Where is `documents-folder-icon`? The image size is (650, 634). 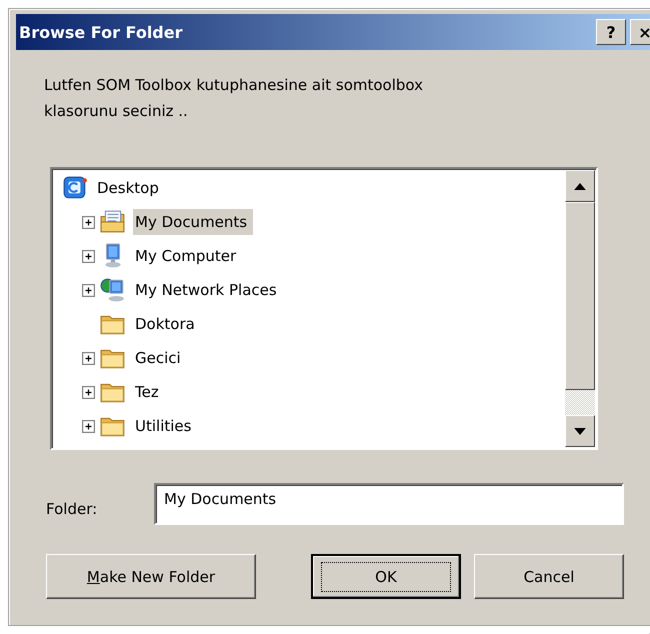
documents-folder-icon is located at coordinates (113, 222).